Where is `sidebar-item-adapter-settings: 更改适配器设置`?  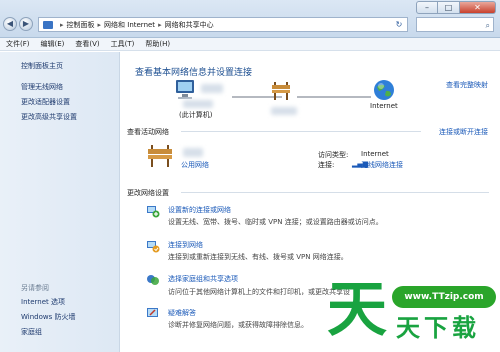 sidebar-item-adapter-settings: 更改适配器设置 is located at coordinates (45, 102).